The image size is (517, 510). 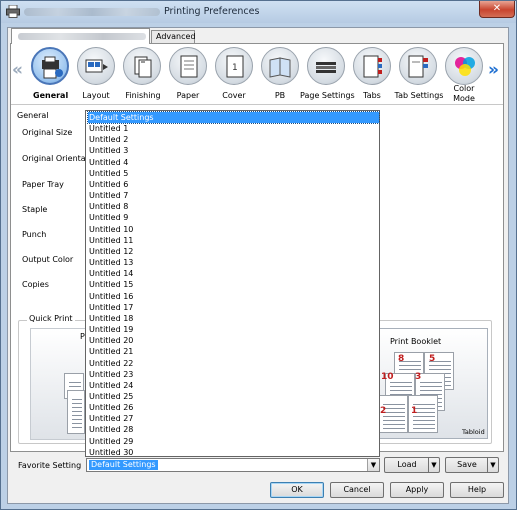 I want to click on dropdown-option: Untitled 20, so click(x=233, y=340).